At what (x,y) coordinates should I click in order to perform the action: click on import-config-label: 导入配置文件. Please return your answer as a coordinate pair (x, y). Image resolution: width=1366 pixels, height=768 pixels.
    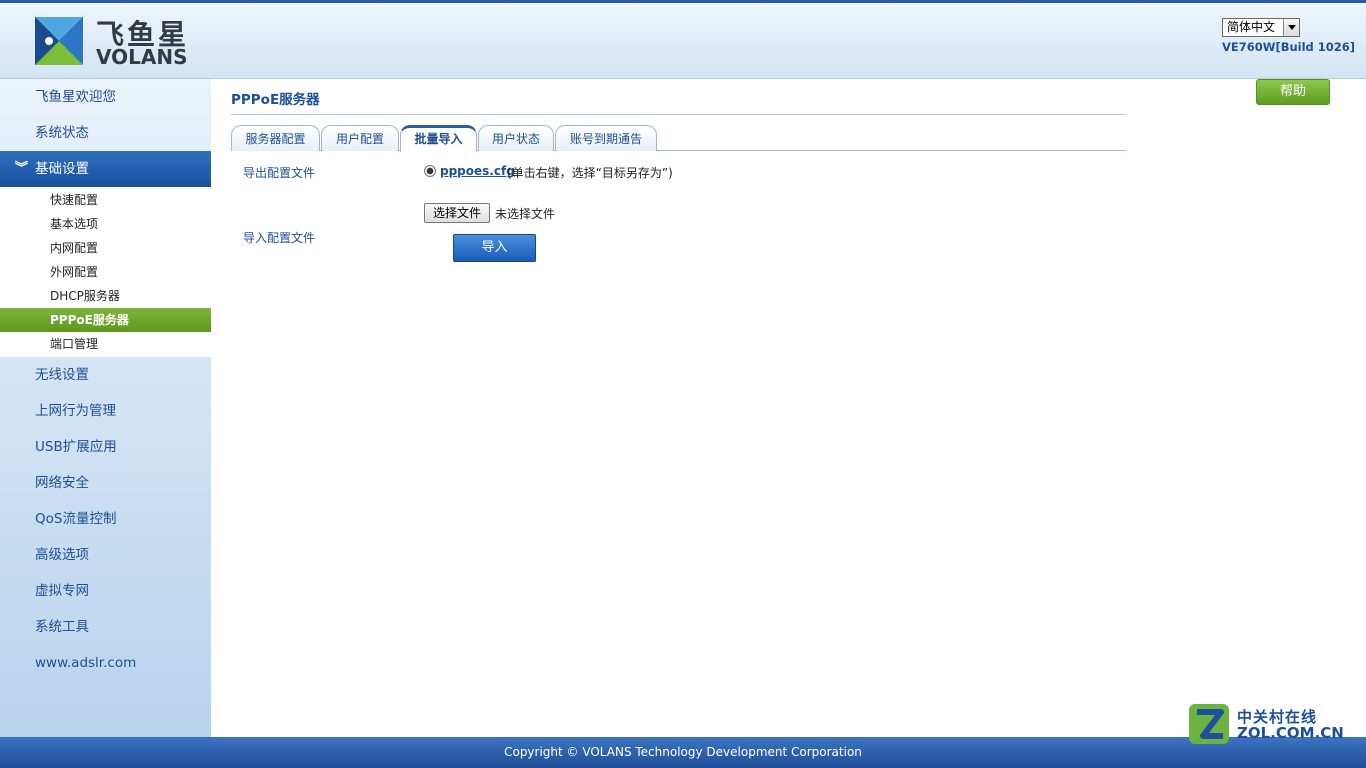
    Looking at the image, I should click on (279, 238).